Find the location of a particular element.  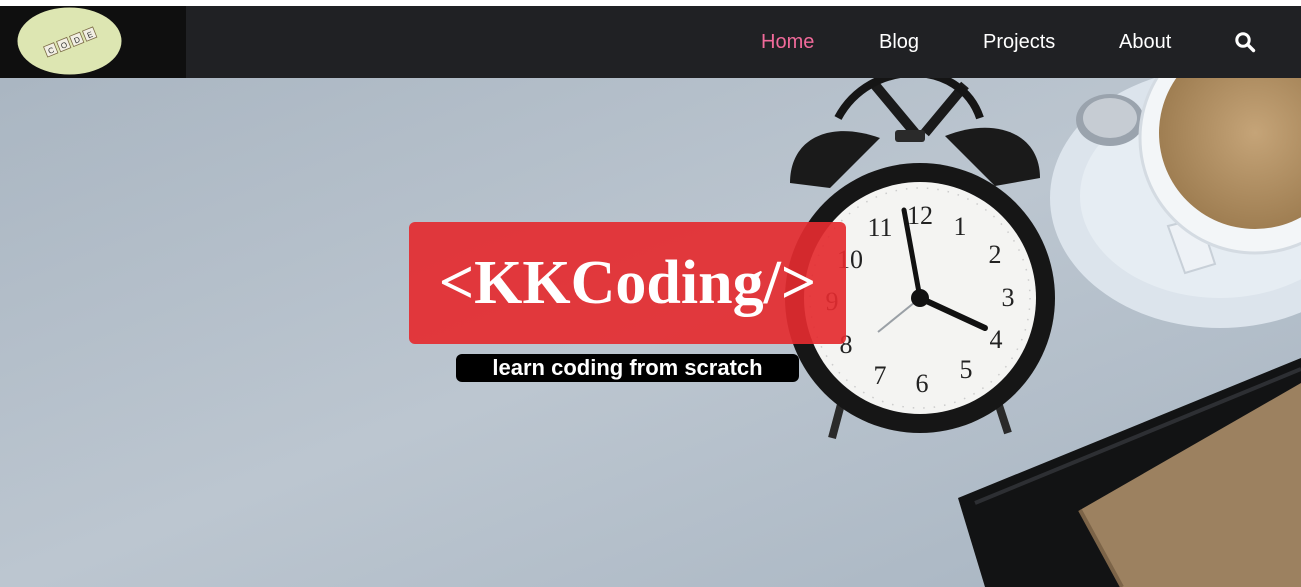

clock-number-11: 11 is located at coordinates (879, 227).